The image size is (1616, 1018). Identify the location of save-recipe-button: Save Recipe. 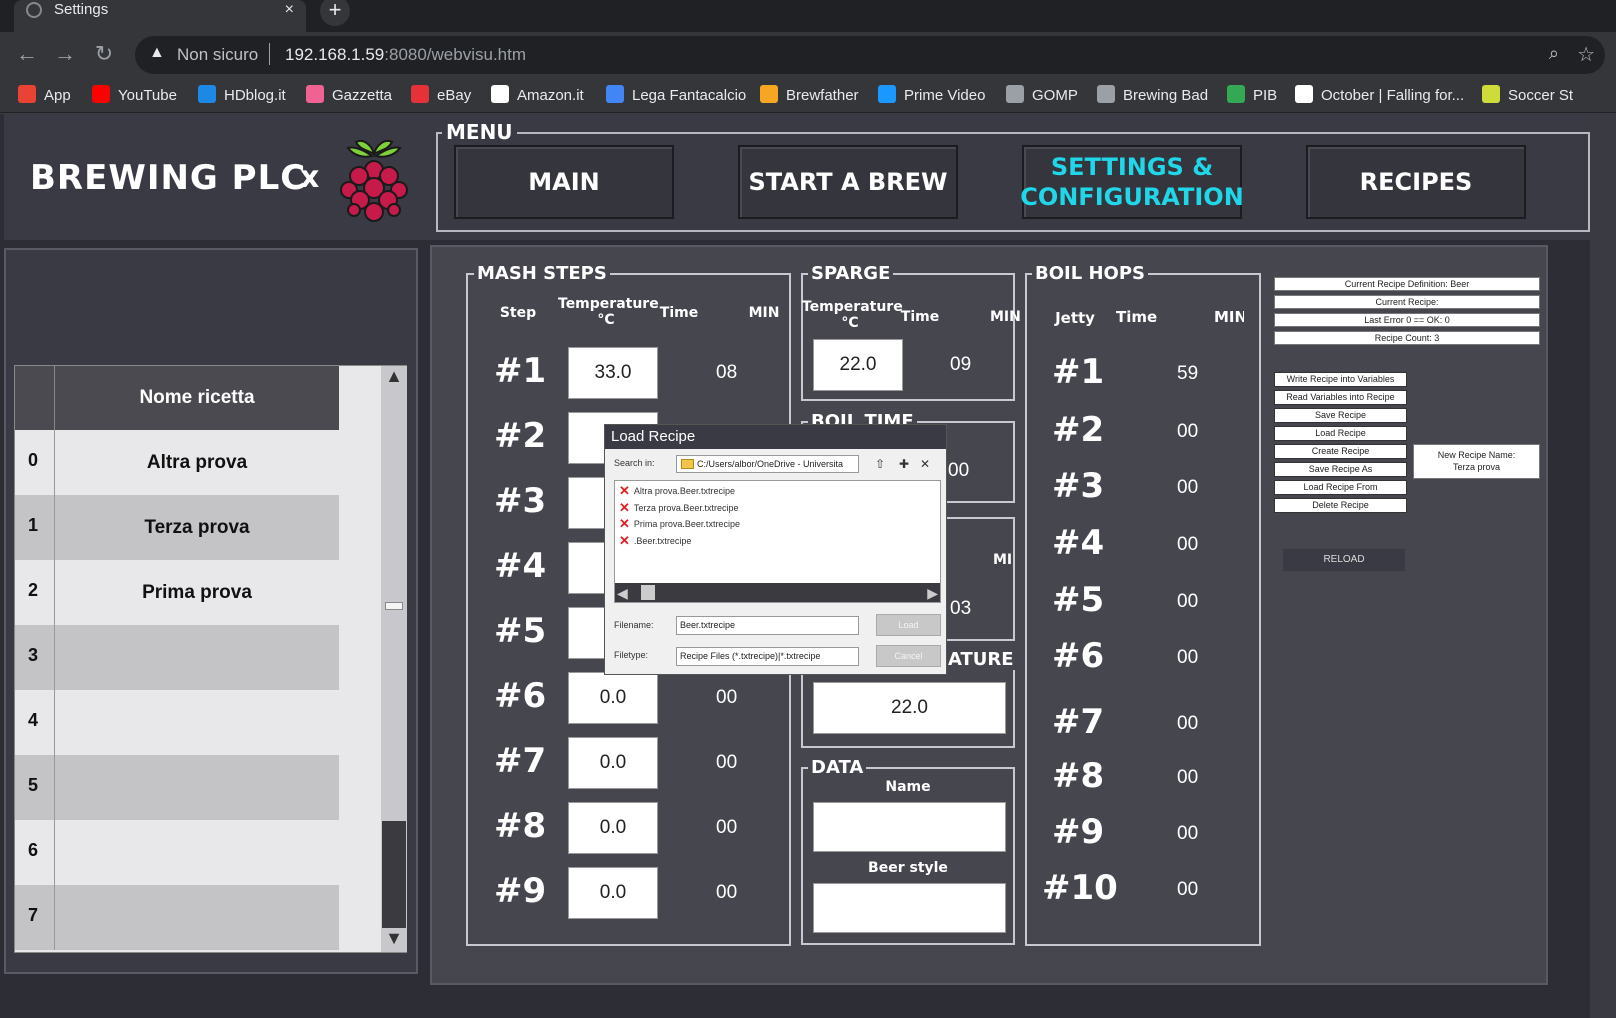
(1340, 415).